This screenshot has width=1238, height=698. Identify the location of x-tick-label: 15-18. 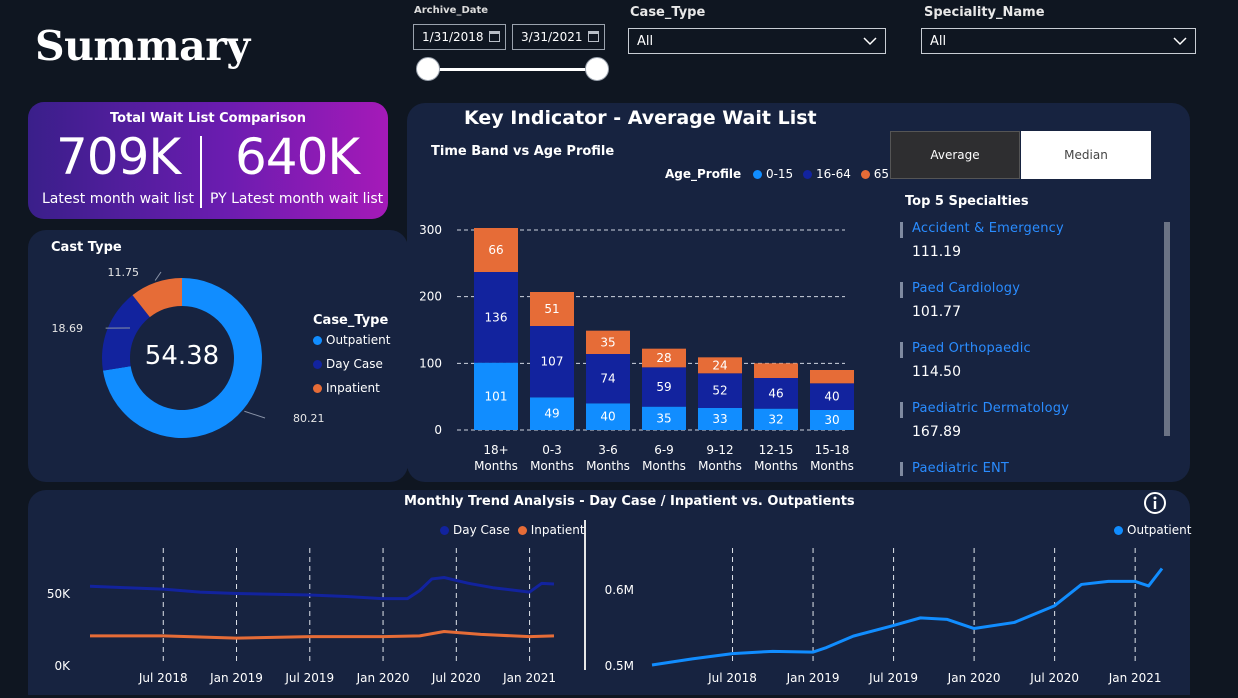
(832, 450).